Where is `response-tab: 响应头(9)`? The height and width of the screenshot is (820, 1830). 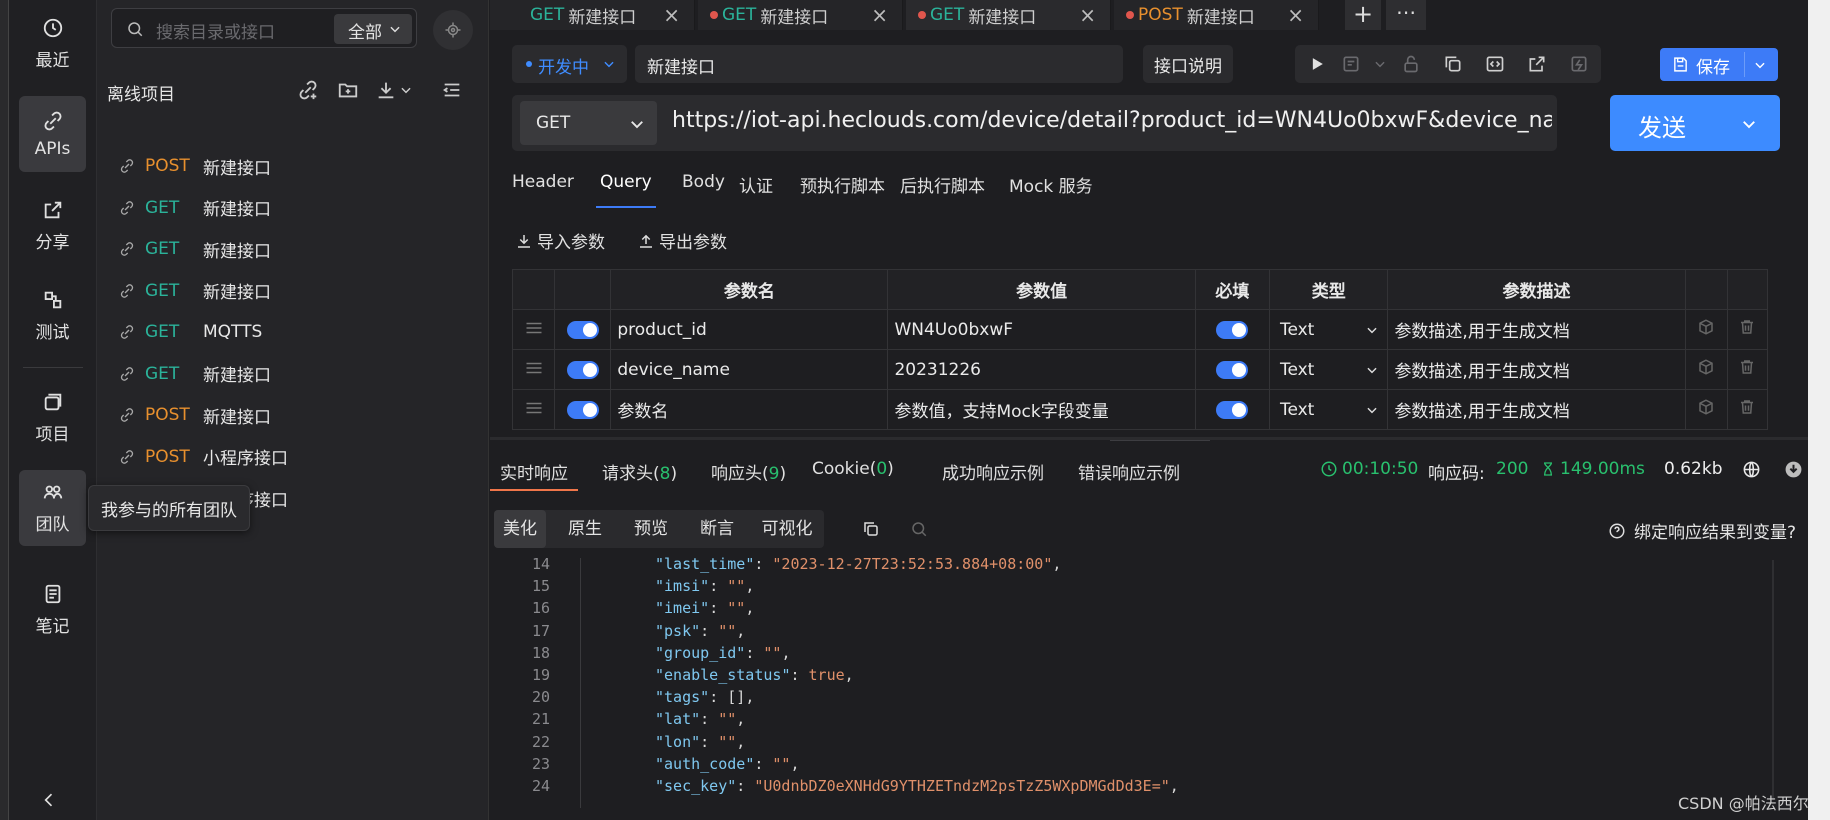 response-tab: 响应头(9) is located at coordinates (748, 471).